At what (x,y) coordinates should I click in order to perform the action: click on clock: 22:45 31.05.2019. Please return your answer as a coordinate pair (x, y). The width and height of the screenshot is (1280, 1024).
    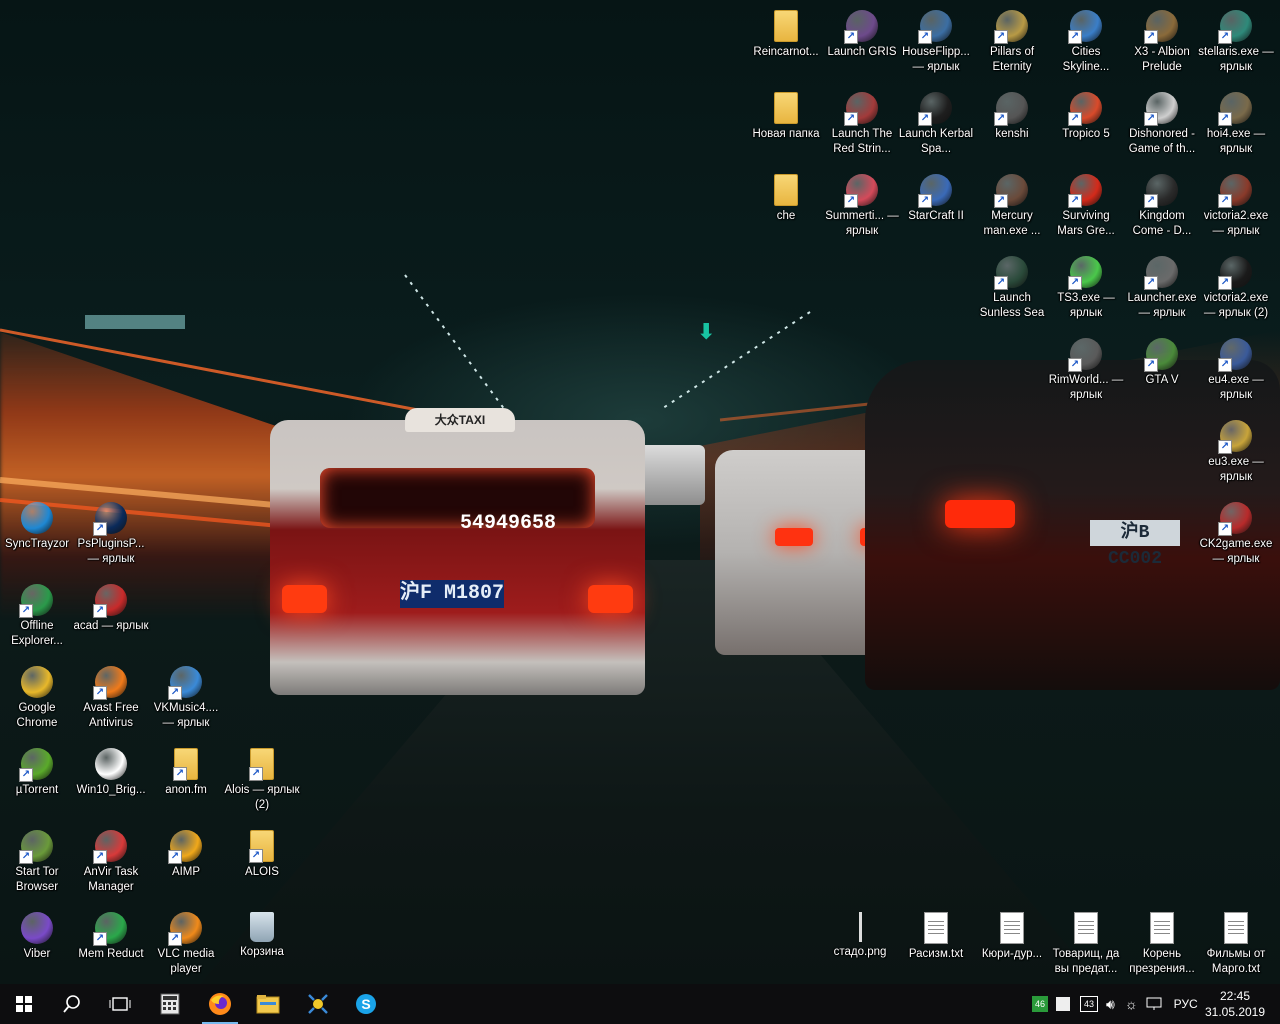
    Looking at the image, I should click on (1235, 1004).